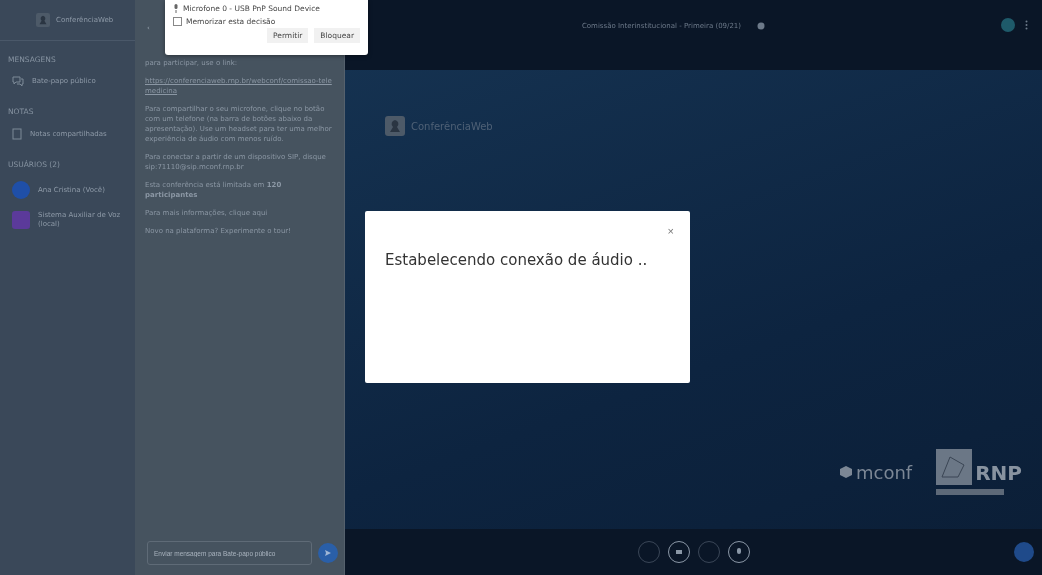 This screenshot has height=575, width=1042. I want to click on screen-icon, so click(678, 552).